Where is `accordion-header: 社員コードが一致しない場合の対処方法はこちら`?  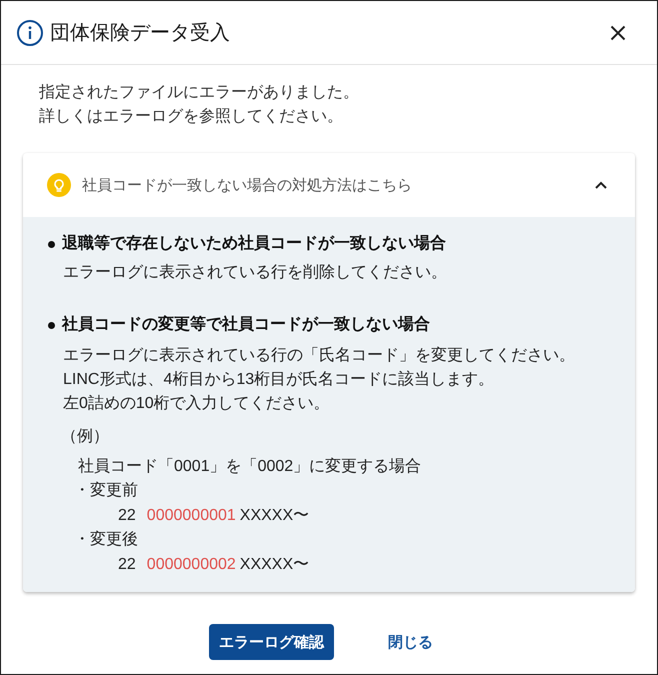
accordion-header: 社員コードが一致しない場合の対処方法はこちら is located at coordinates (329, 185).